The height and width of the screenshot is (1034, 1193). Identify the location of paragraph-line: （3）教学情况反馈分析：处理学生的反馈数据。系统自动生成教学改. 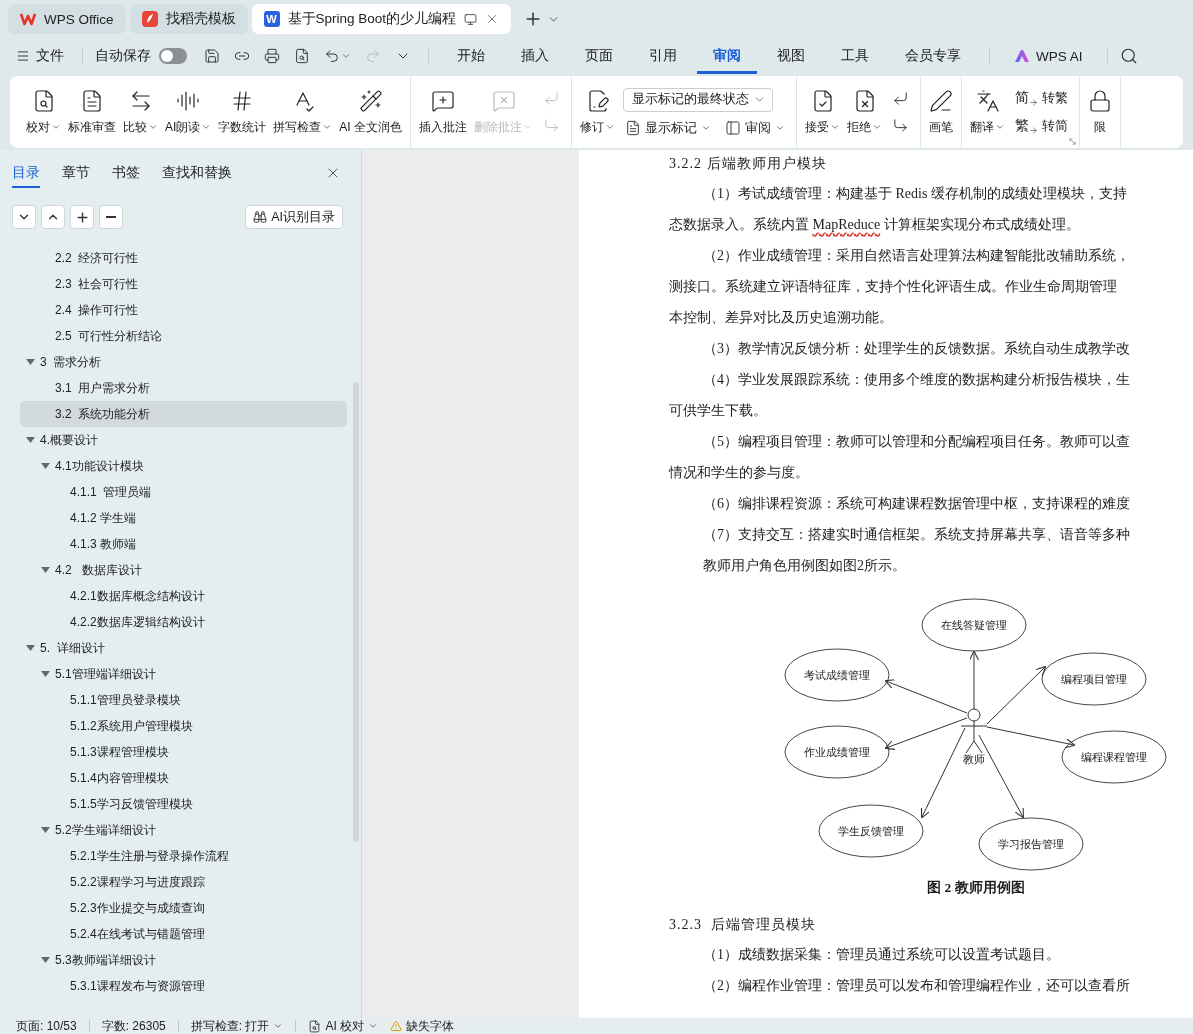
(916, 349).